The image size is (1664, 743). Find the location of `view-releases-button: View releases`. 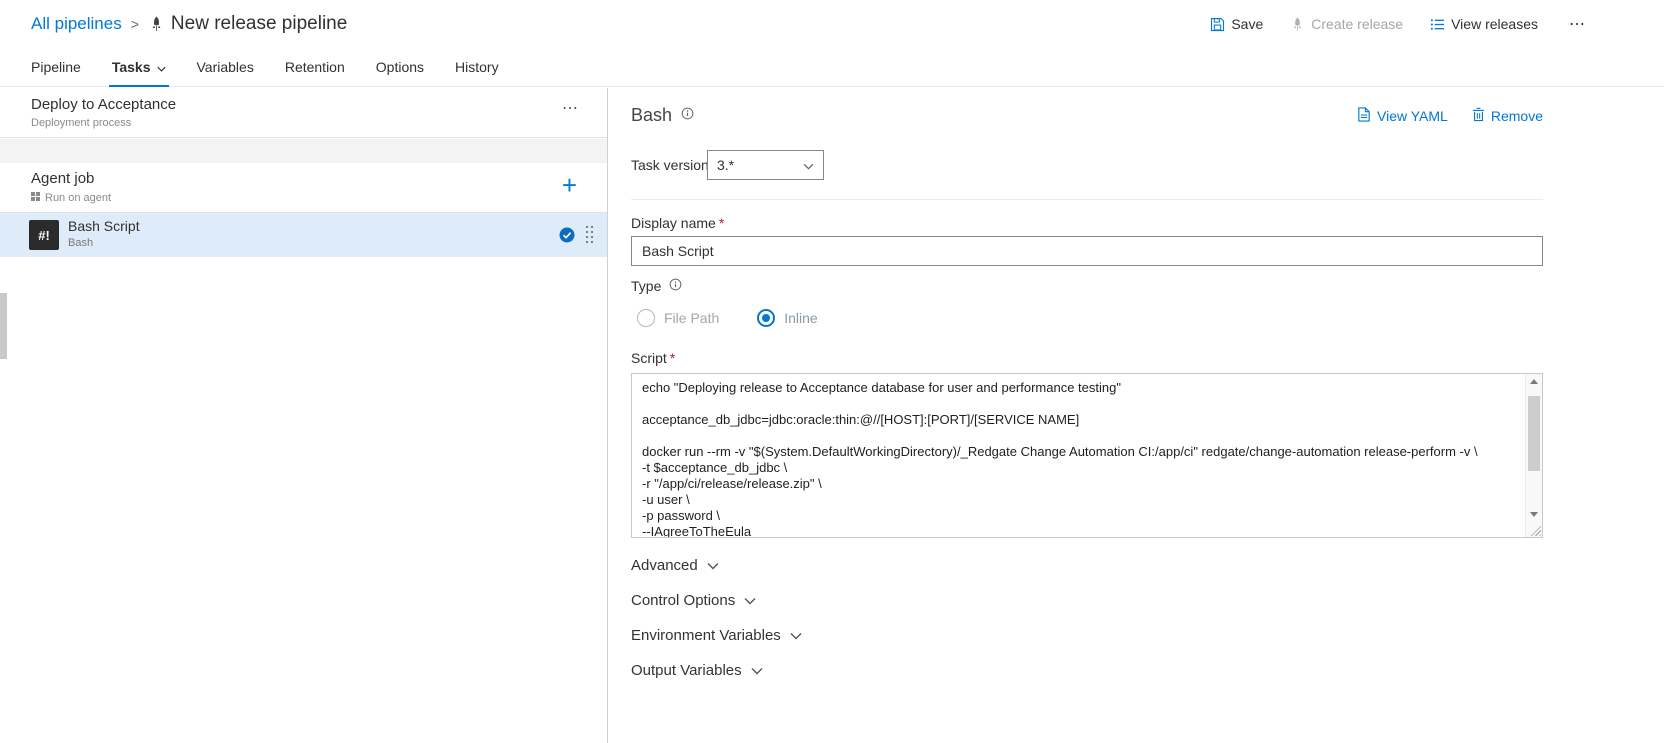

view-releases-button: View releases is located at coordinates (1484, 24).